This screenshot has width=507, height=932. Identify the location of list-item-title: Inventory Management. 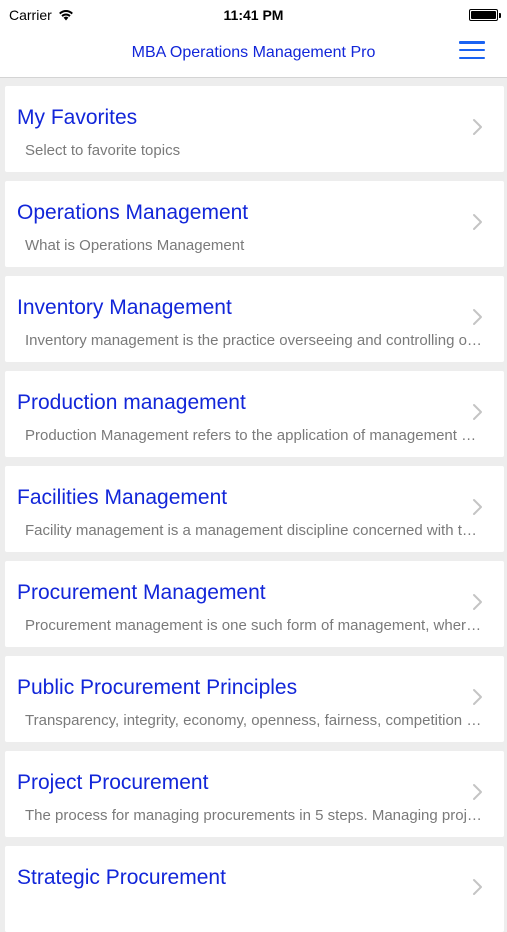
(124, 307).